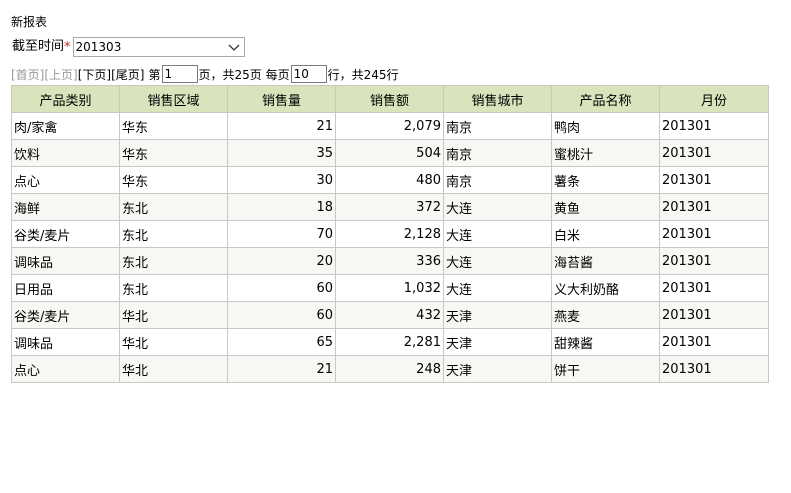 This screenshot has height=493, width=791. Describe the element at coordinates (605, 342) in the screenshot. I see `cell-product: 甜辣酱` at that location.